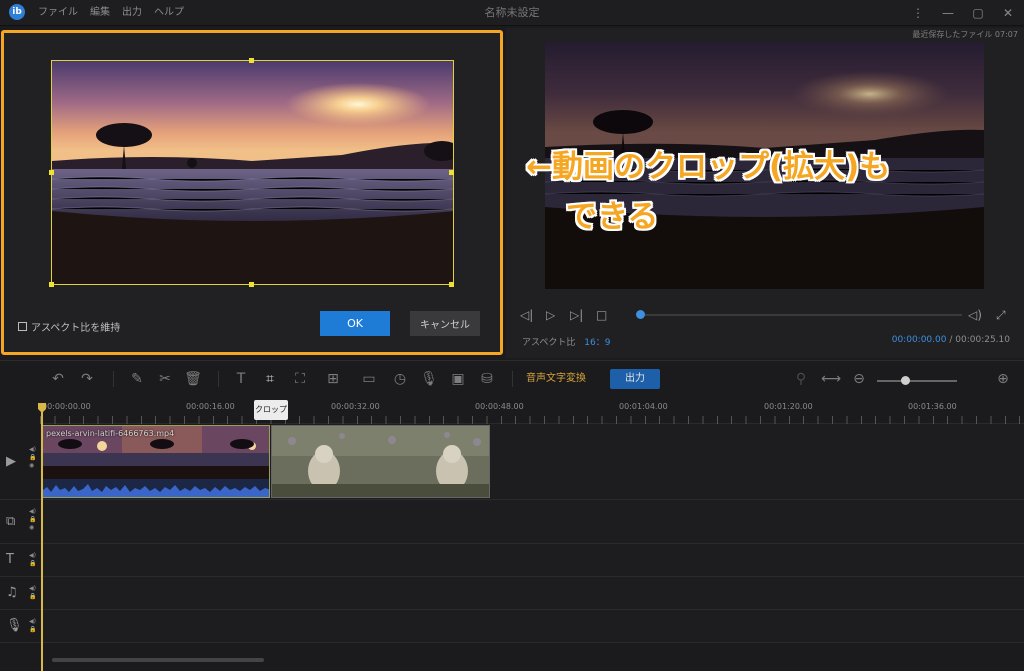  I want to click on screen-record-icon: ▣, so click(458, 379).